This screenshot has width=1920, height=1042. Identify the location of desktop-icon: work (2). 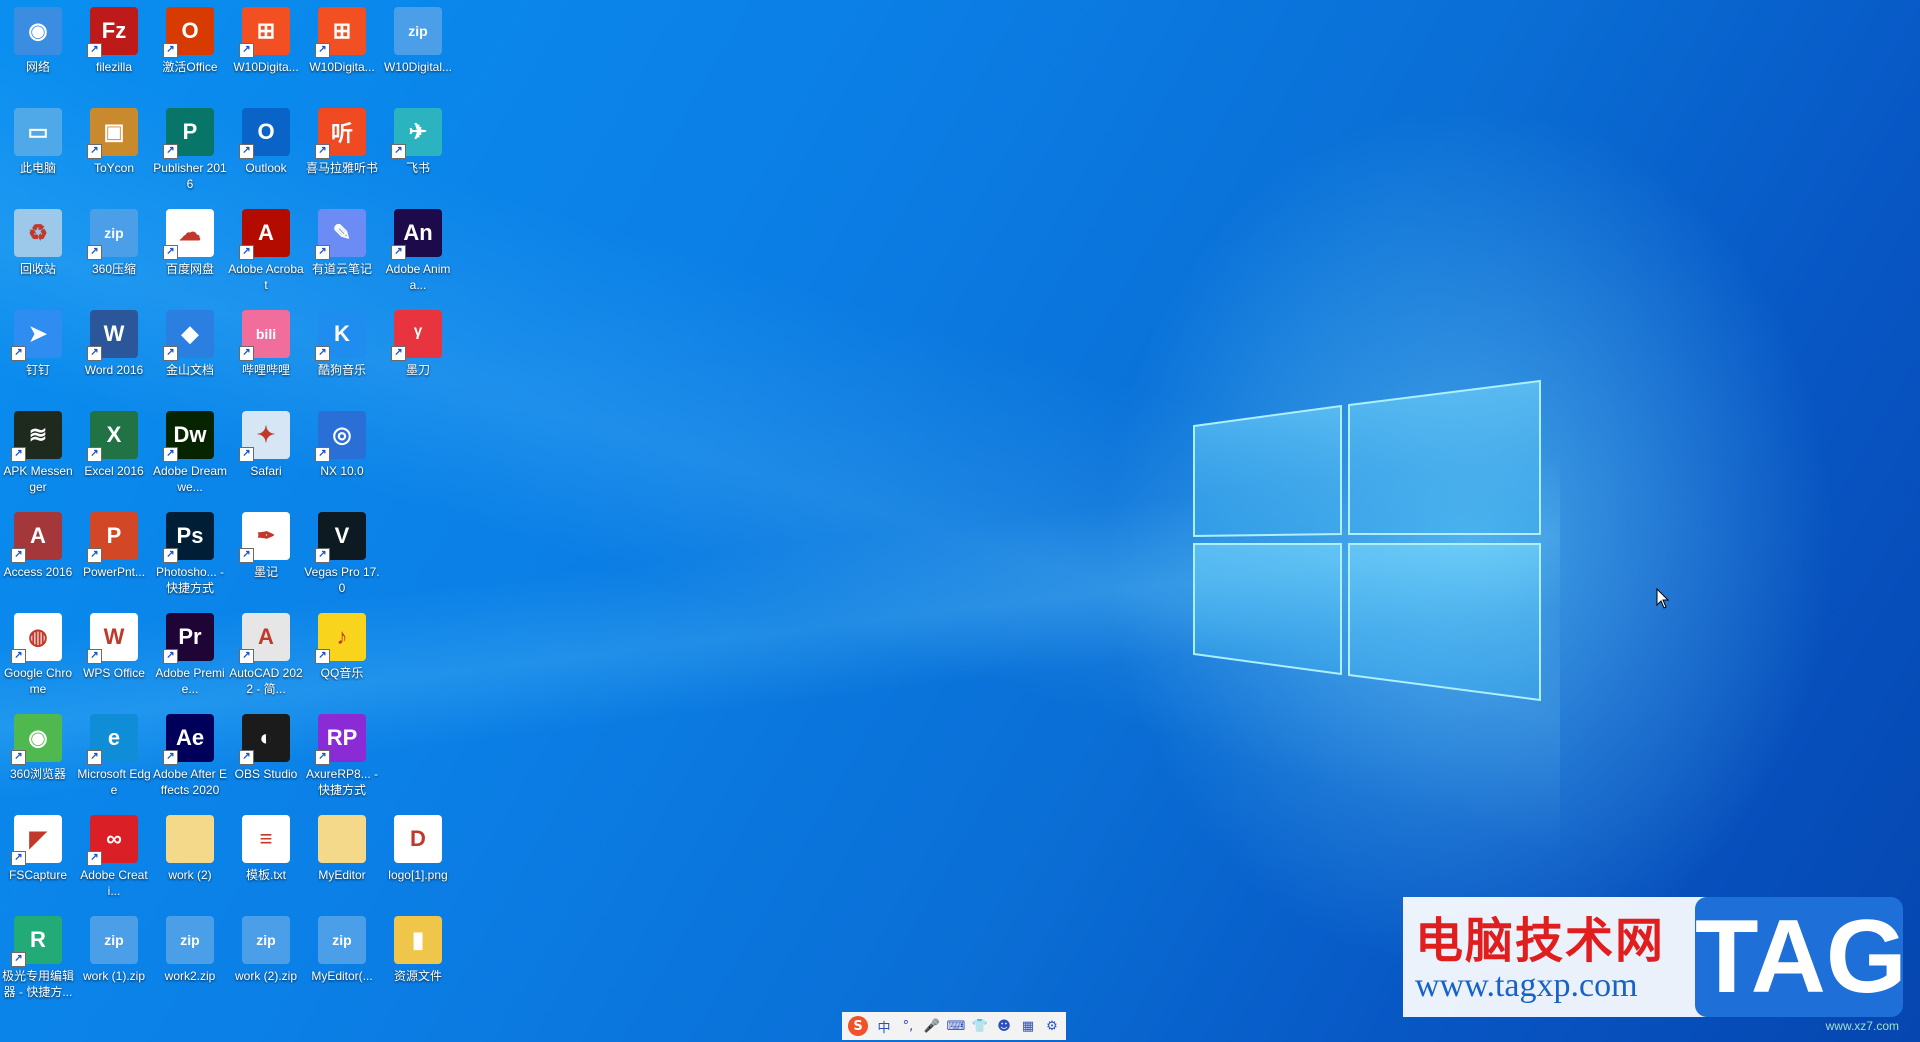
(190, 859).